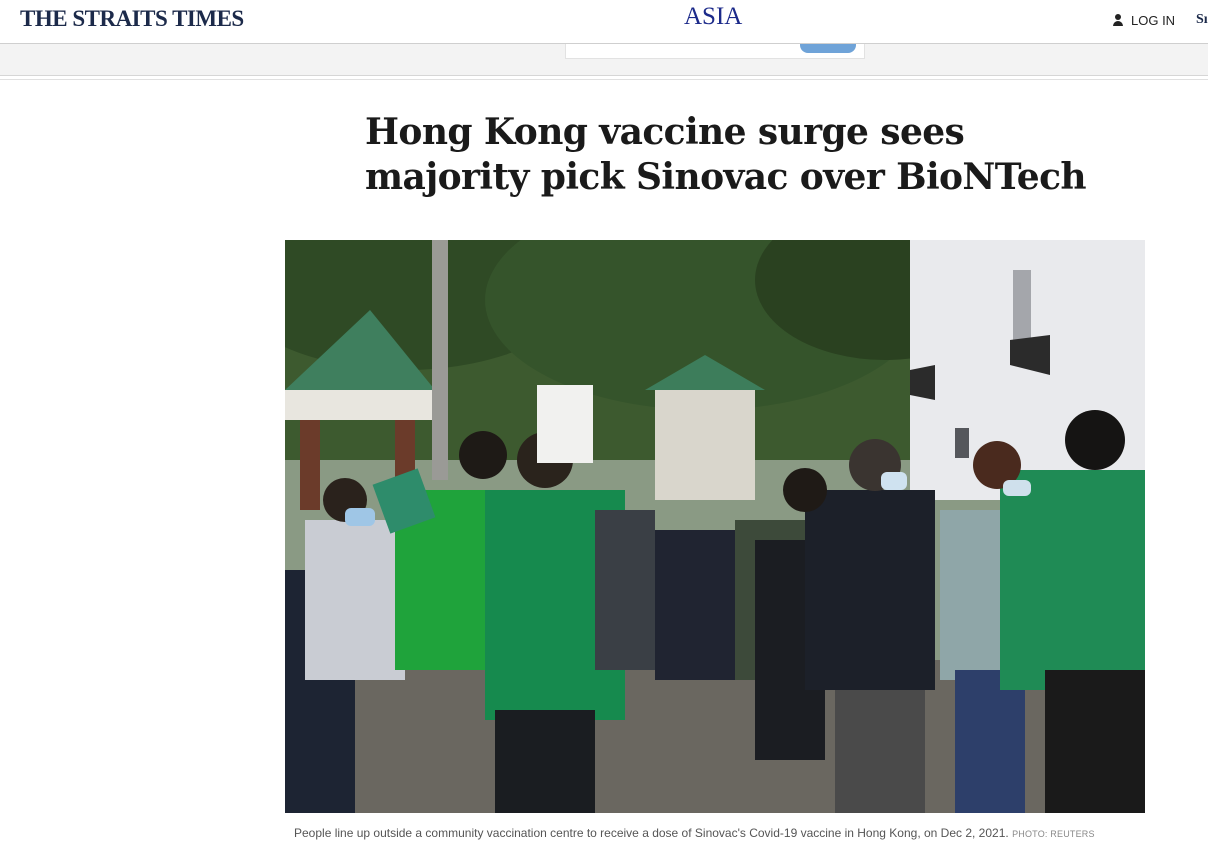 This screenshot has height=864, width=1208. I want to click on user-icon, so click(1118, 20).